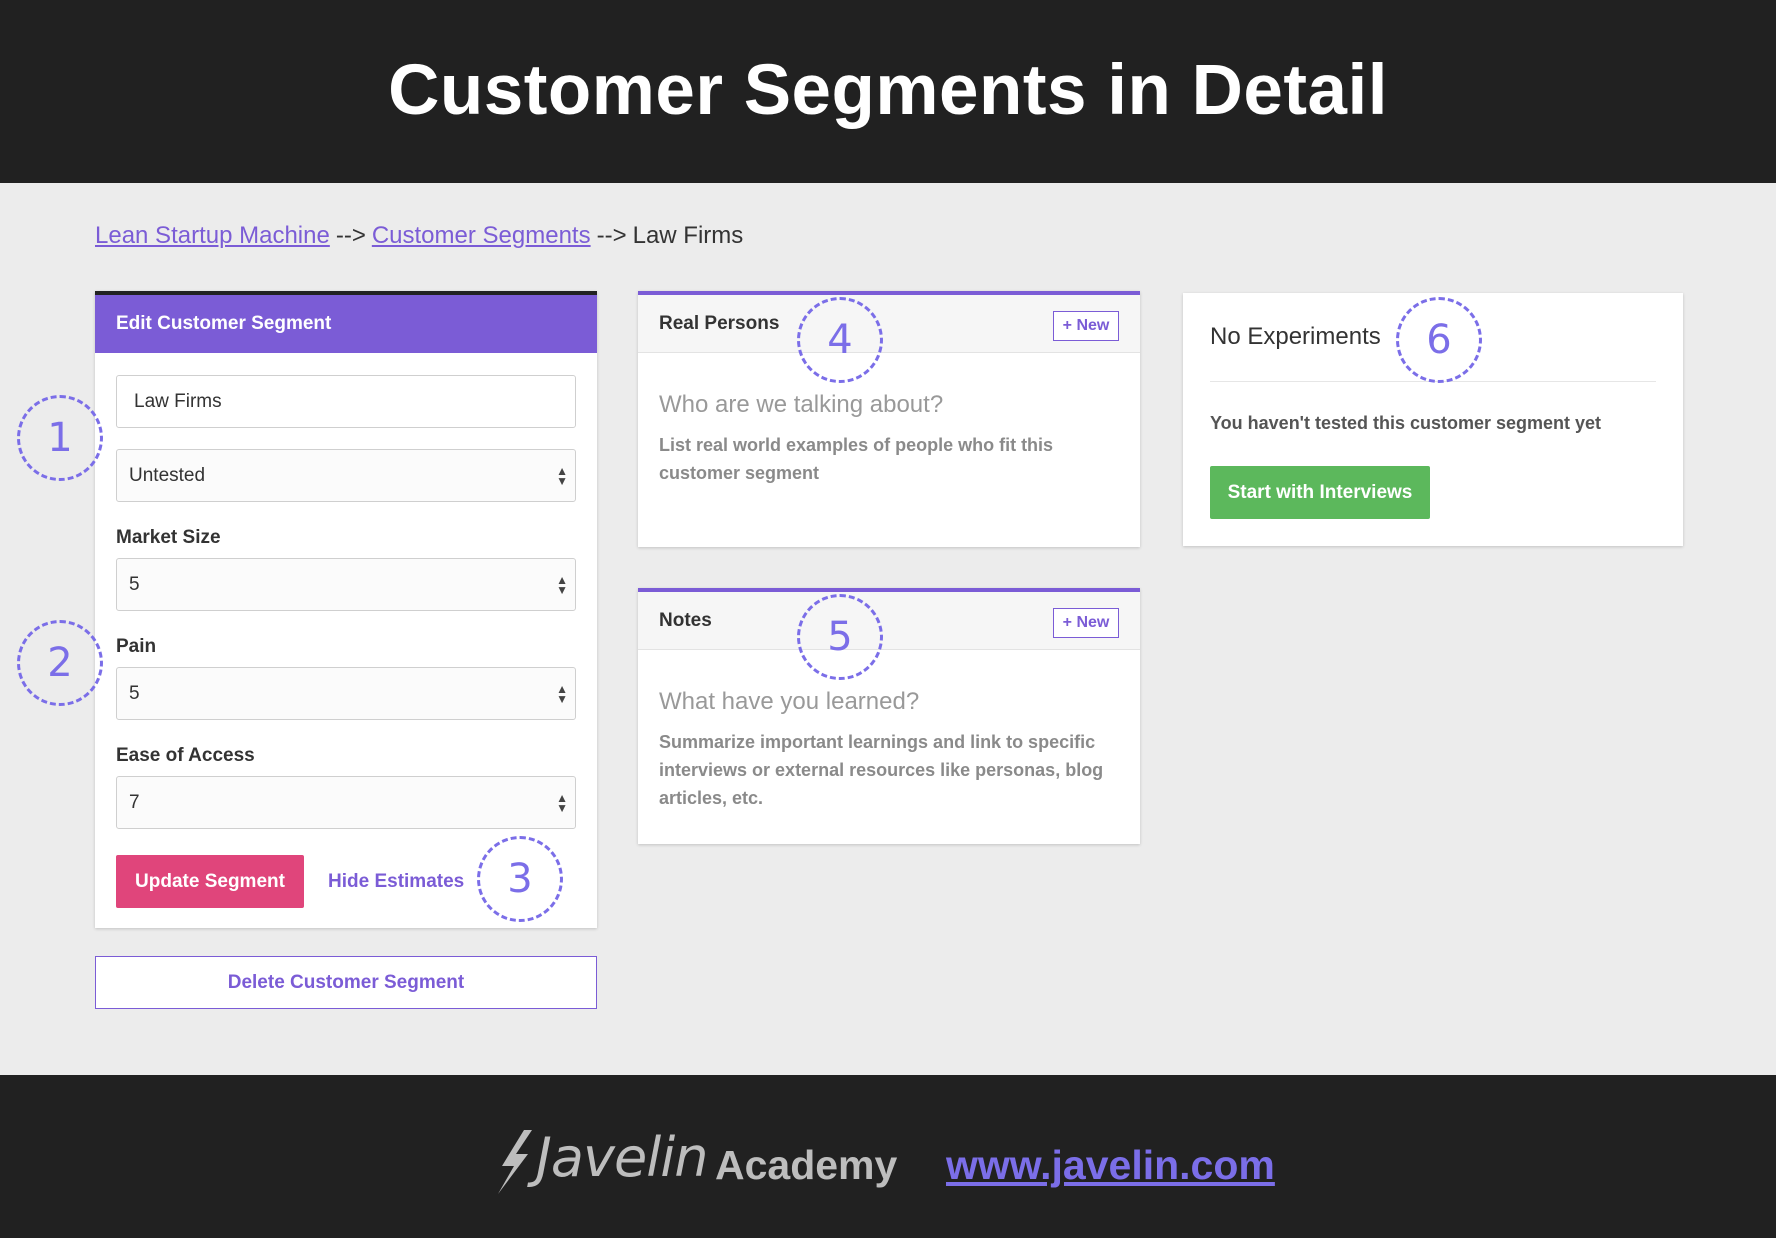 This screenshot has height=1238, width=1776. I want to click on ease-of-access-select: 7 ▲ ▼, so click(346, 802).